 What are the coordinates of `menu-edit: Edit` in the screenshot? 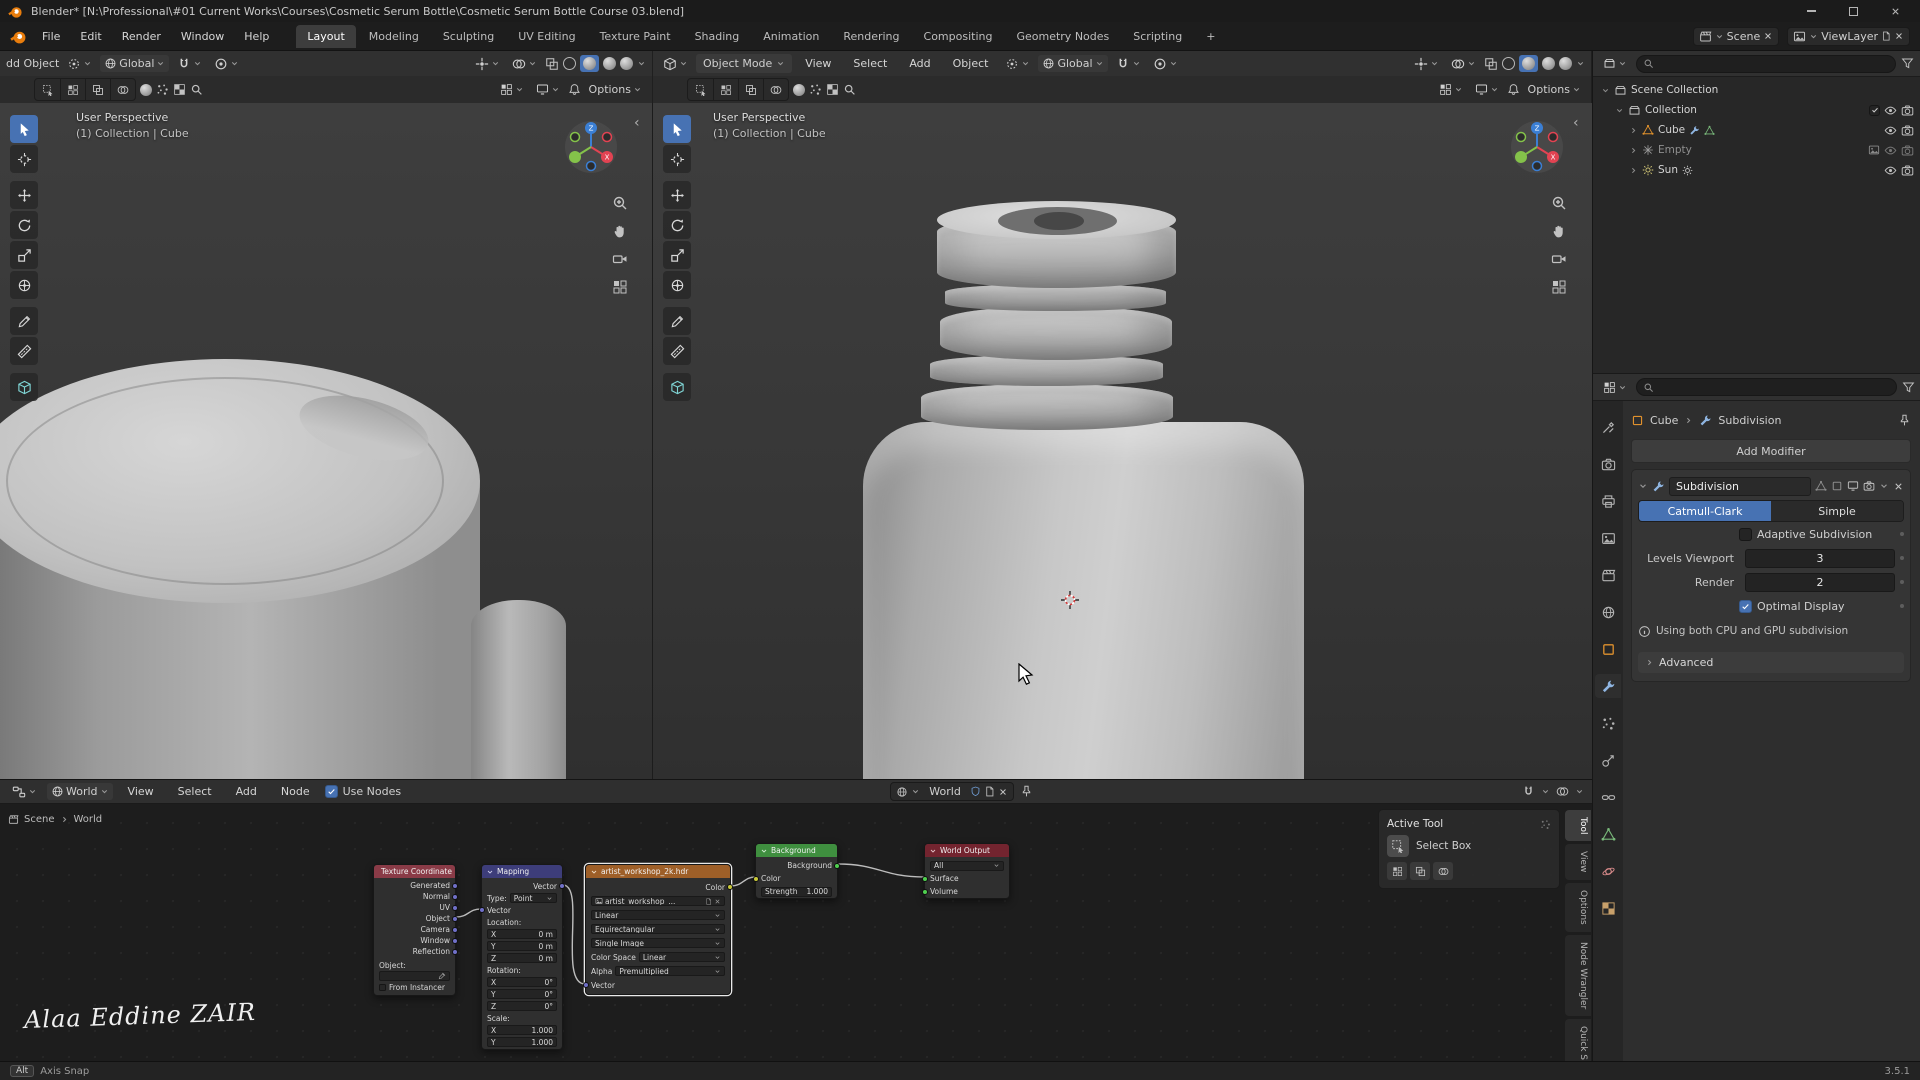 It's located at (90, 36).